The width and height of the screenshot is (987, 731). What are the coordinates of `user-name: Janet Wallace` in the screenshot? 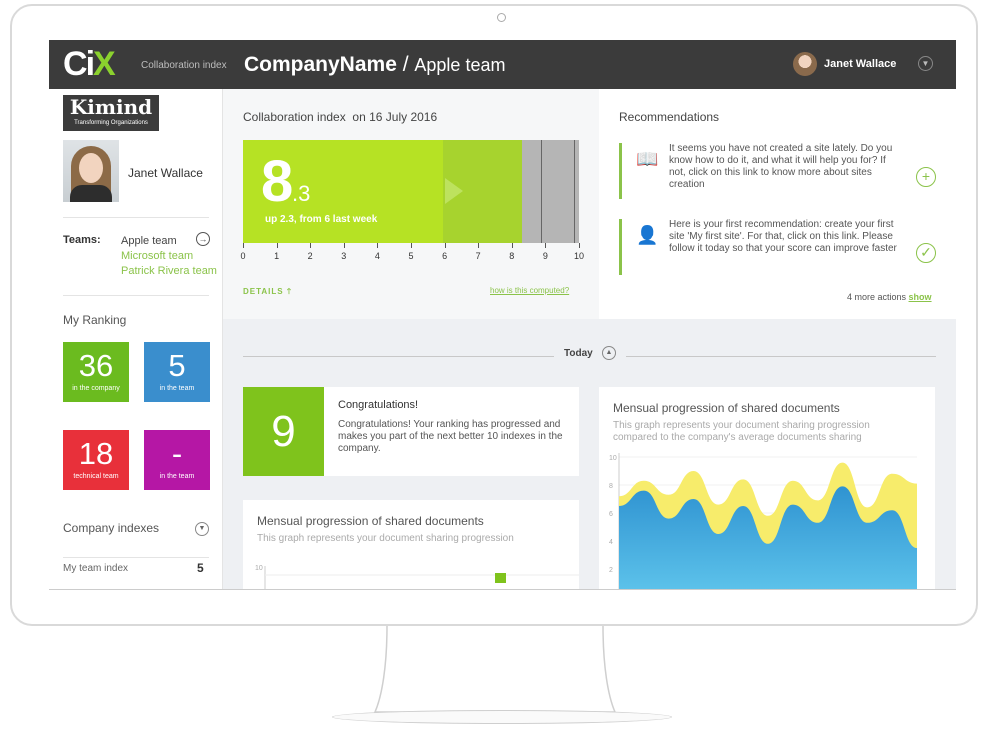 It's located at (860, 64).